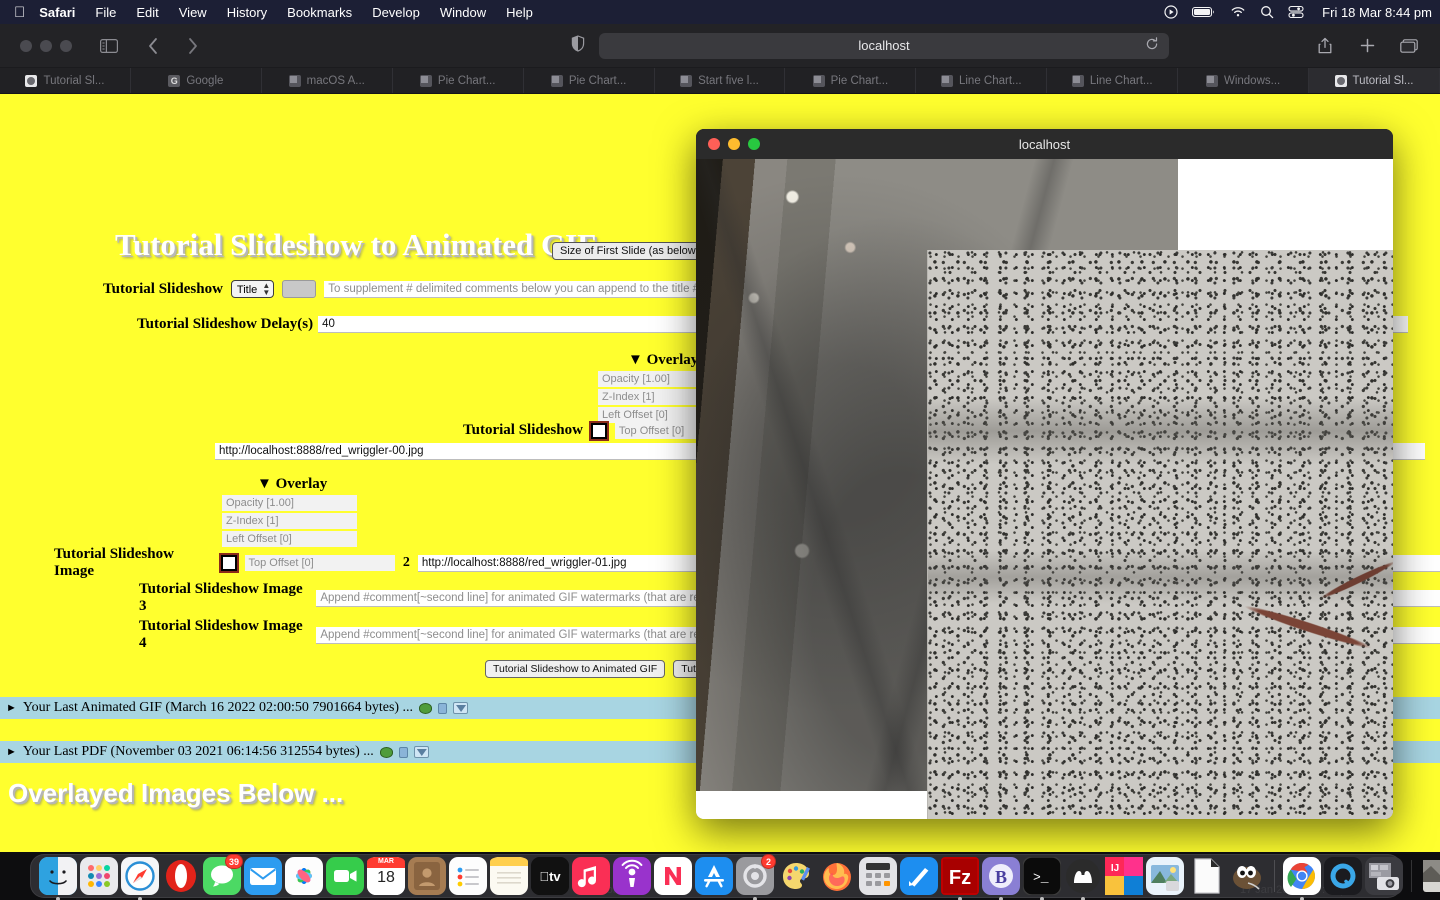 The width and height of the screenshot is (1440, 900). I want to click on sidebar-icon, so click(109, 46).